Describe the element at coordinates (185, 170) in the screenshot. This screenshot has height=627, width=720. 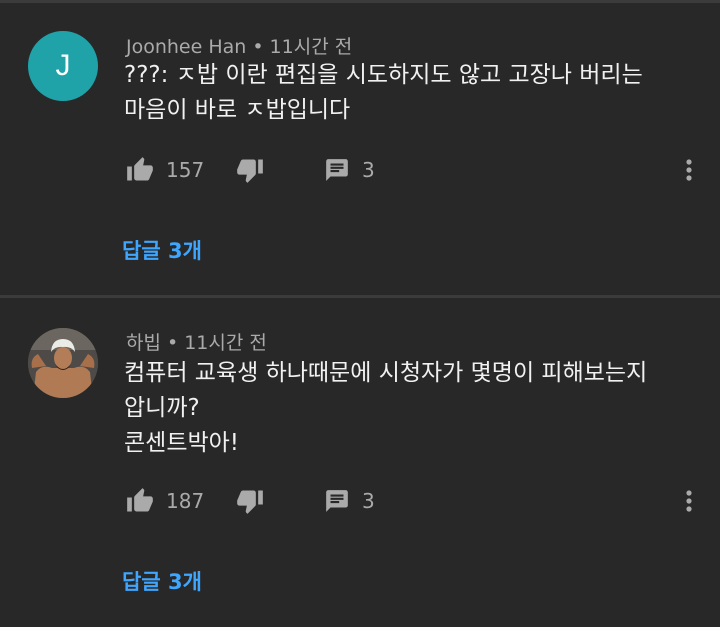
I see `like-count: 157` at that location.